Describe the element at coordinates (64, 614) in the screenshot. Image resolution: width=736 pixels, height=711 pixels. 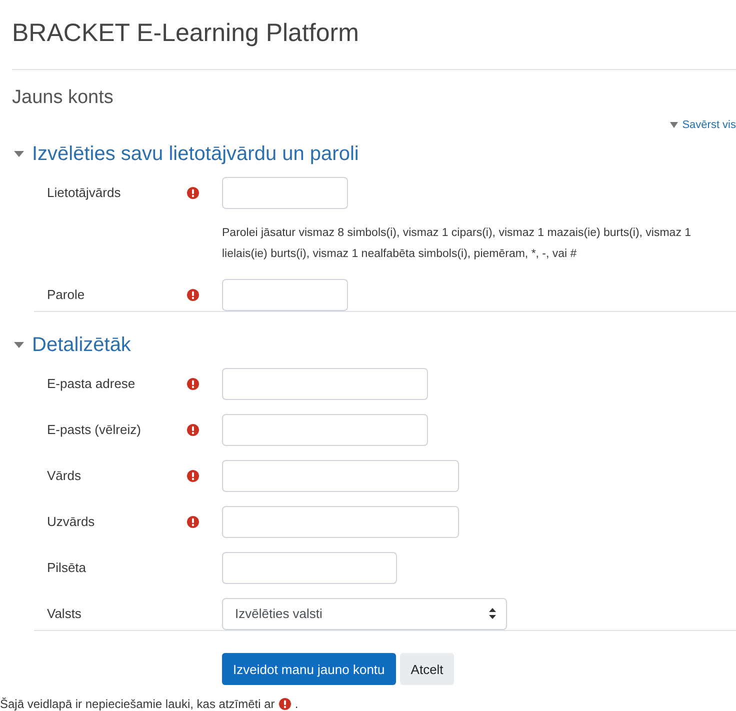
I see `field-label: Valsts` at that location.